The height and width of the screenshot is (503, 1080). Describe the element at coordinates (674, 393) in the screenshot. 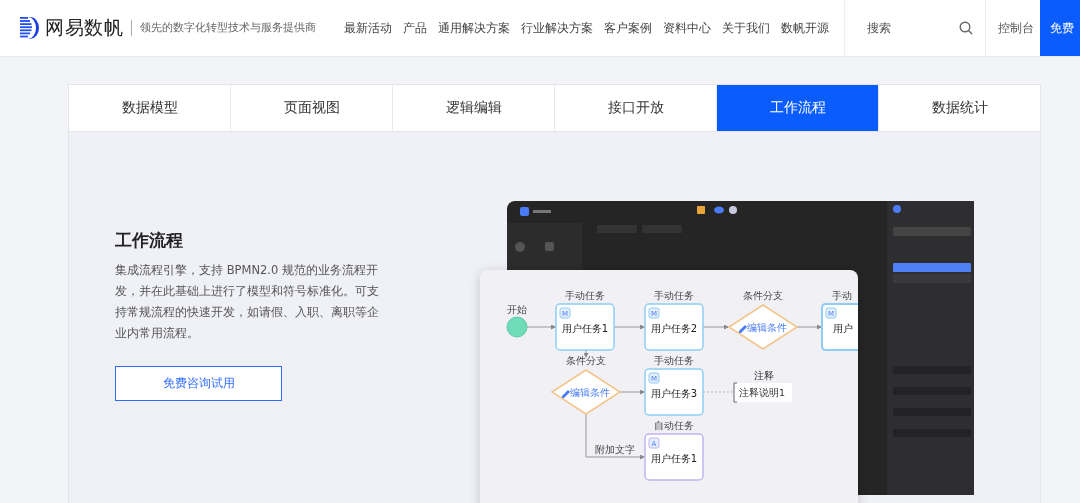

I see `task-label: 用户任务3` at that location.